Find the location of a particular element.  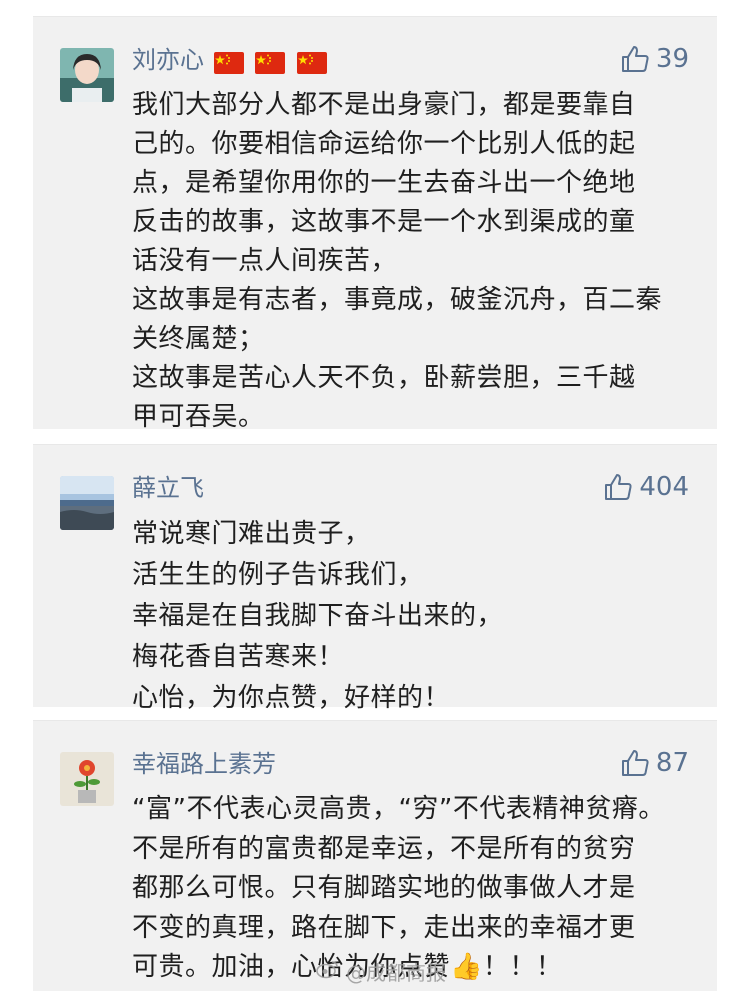

flags-group is located at coordinates (272, 60).